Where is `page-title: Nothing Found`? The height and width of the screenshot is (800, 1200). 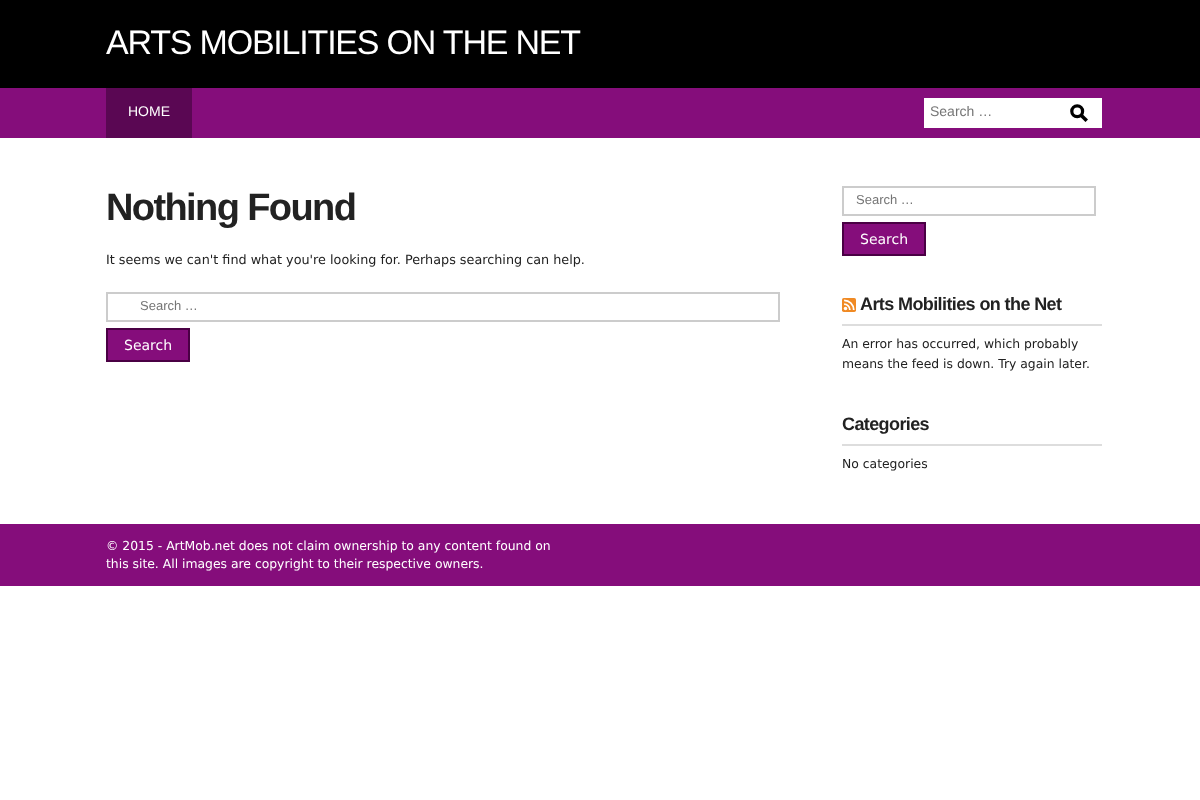
page-title: Nothing Found is located at coordinates (231, 210).